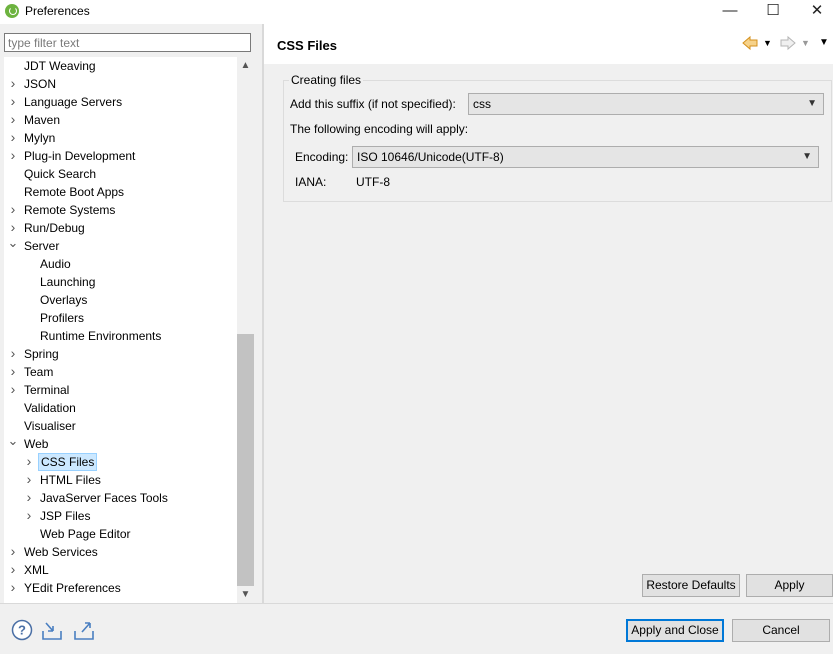 The width and height of the screenshot is (833, 654). I want to click on tree-item: Remote Boot Apps, so click(120, 192).